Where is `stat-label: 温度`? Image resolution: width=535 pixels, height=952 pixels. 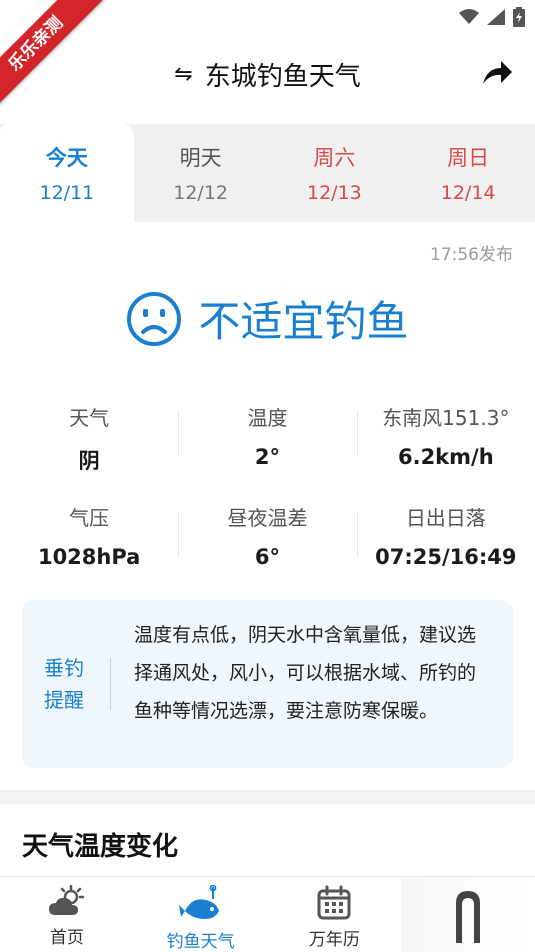
stat-label: 温度 is located at coordinates (267, 418).